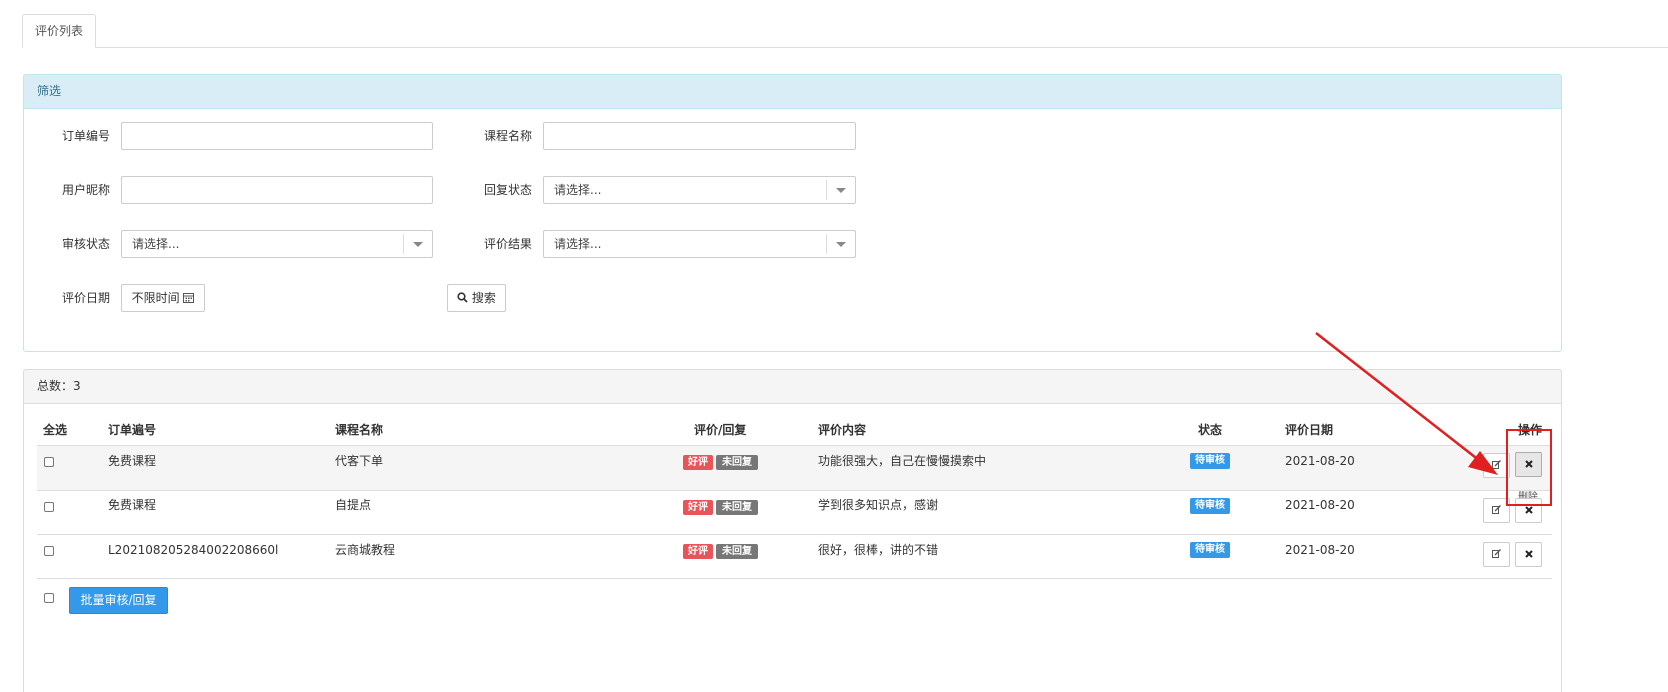  Describe the element at coordinates (277, 136) in the screenshot. I see `order-no-input` at that location.